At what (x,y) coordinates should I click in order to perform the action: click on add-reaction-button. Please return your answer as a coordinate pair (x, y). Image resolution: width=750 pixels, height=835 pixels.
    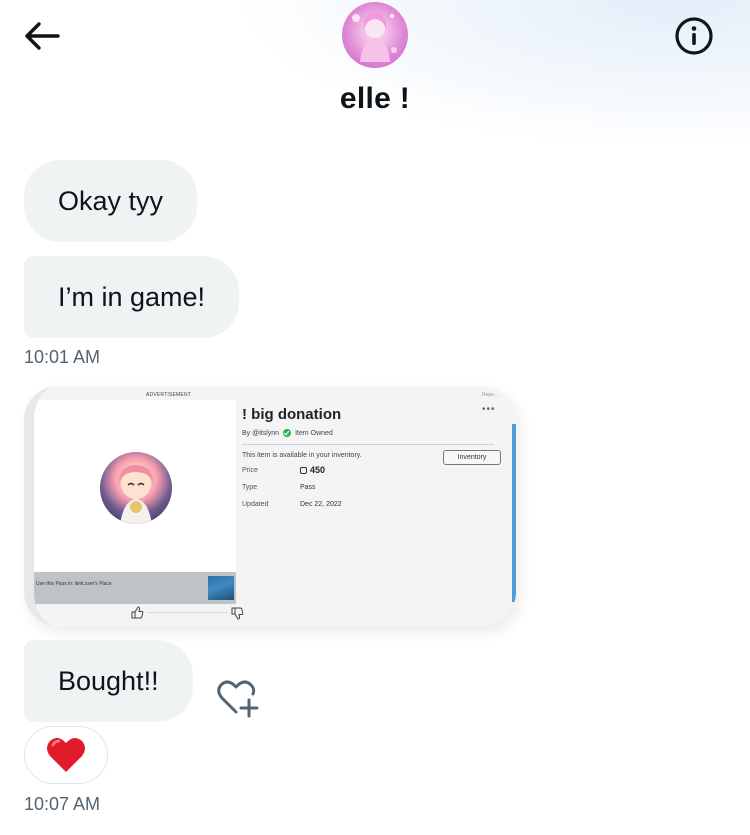
    Looking at the image, I should click on (238, 698).